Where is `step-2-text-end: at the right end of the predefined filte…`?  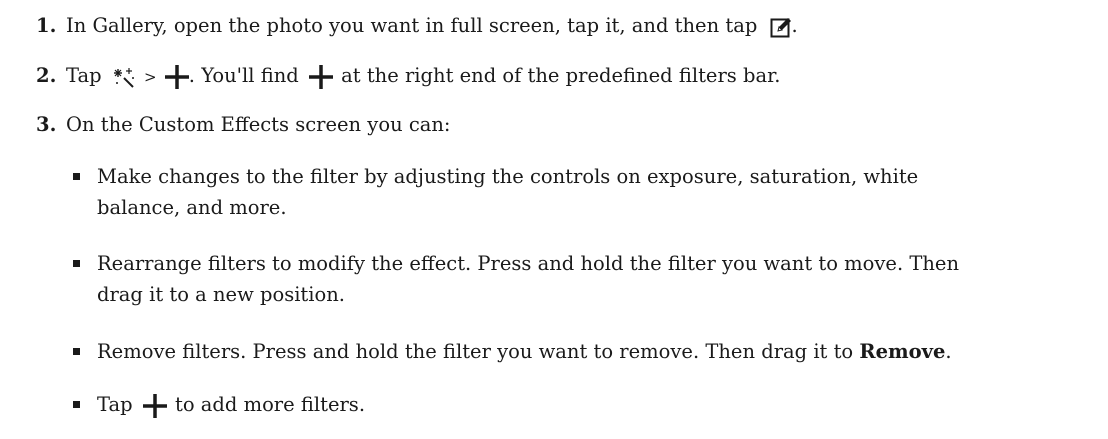 step-2-text-end: at the right end of the predefined filte… is located at coordinates (561, 75).